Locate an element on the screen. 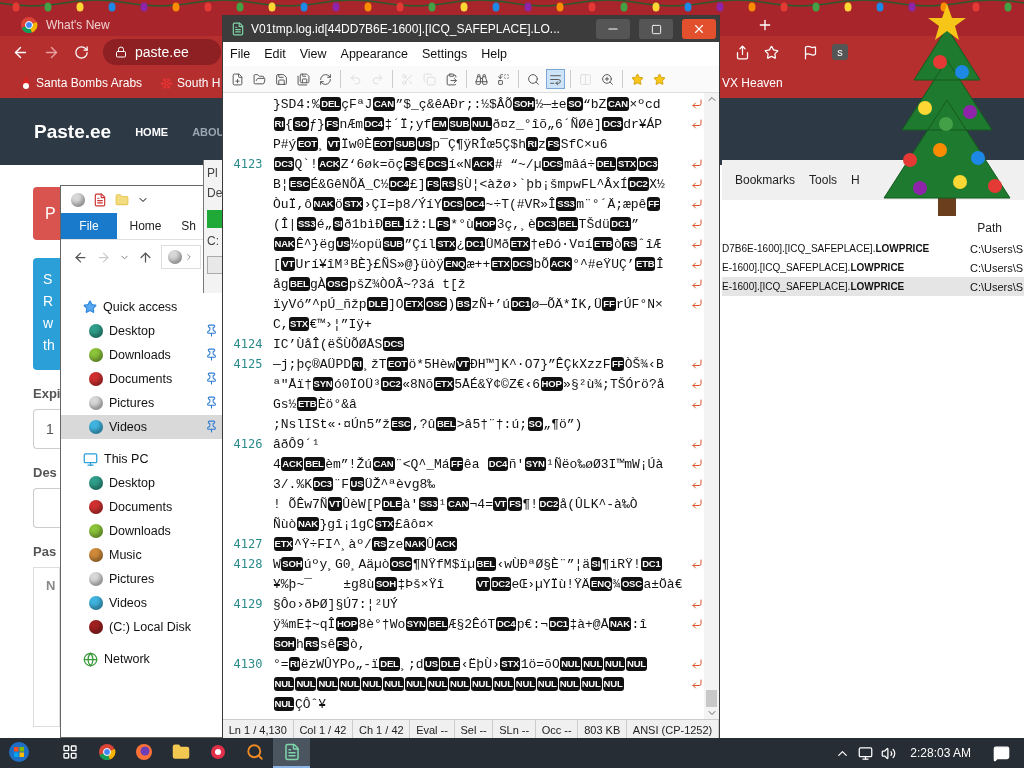  folder-icon is located at coordinates (180, 752).